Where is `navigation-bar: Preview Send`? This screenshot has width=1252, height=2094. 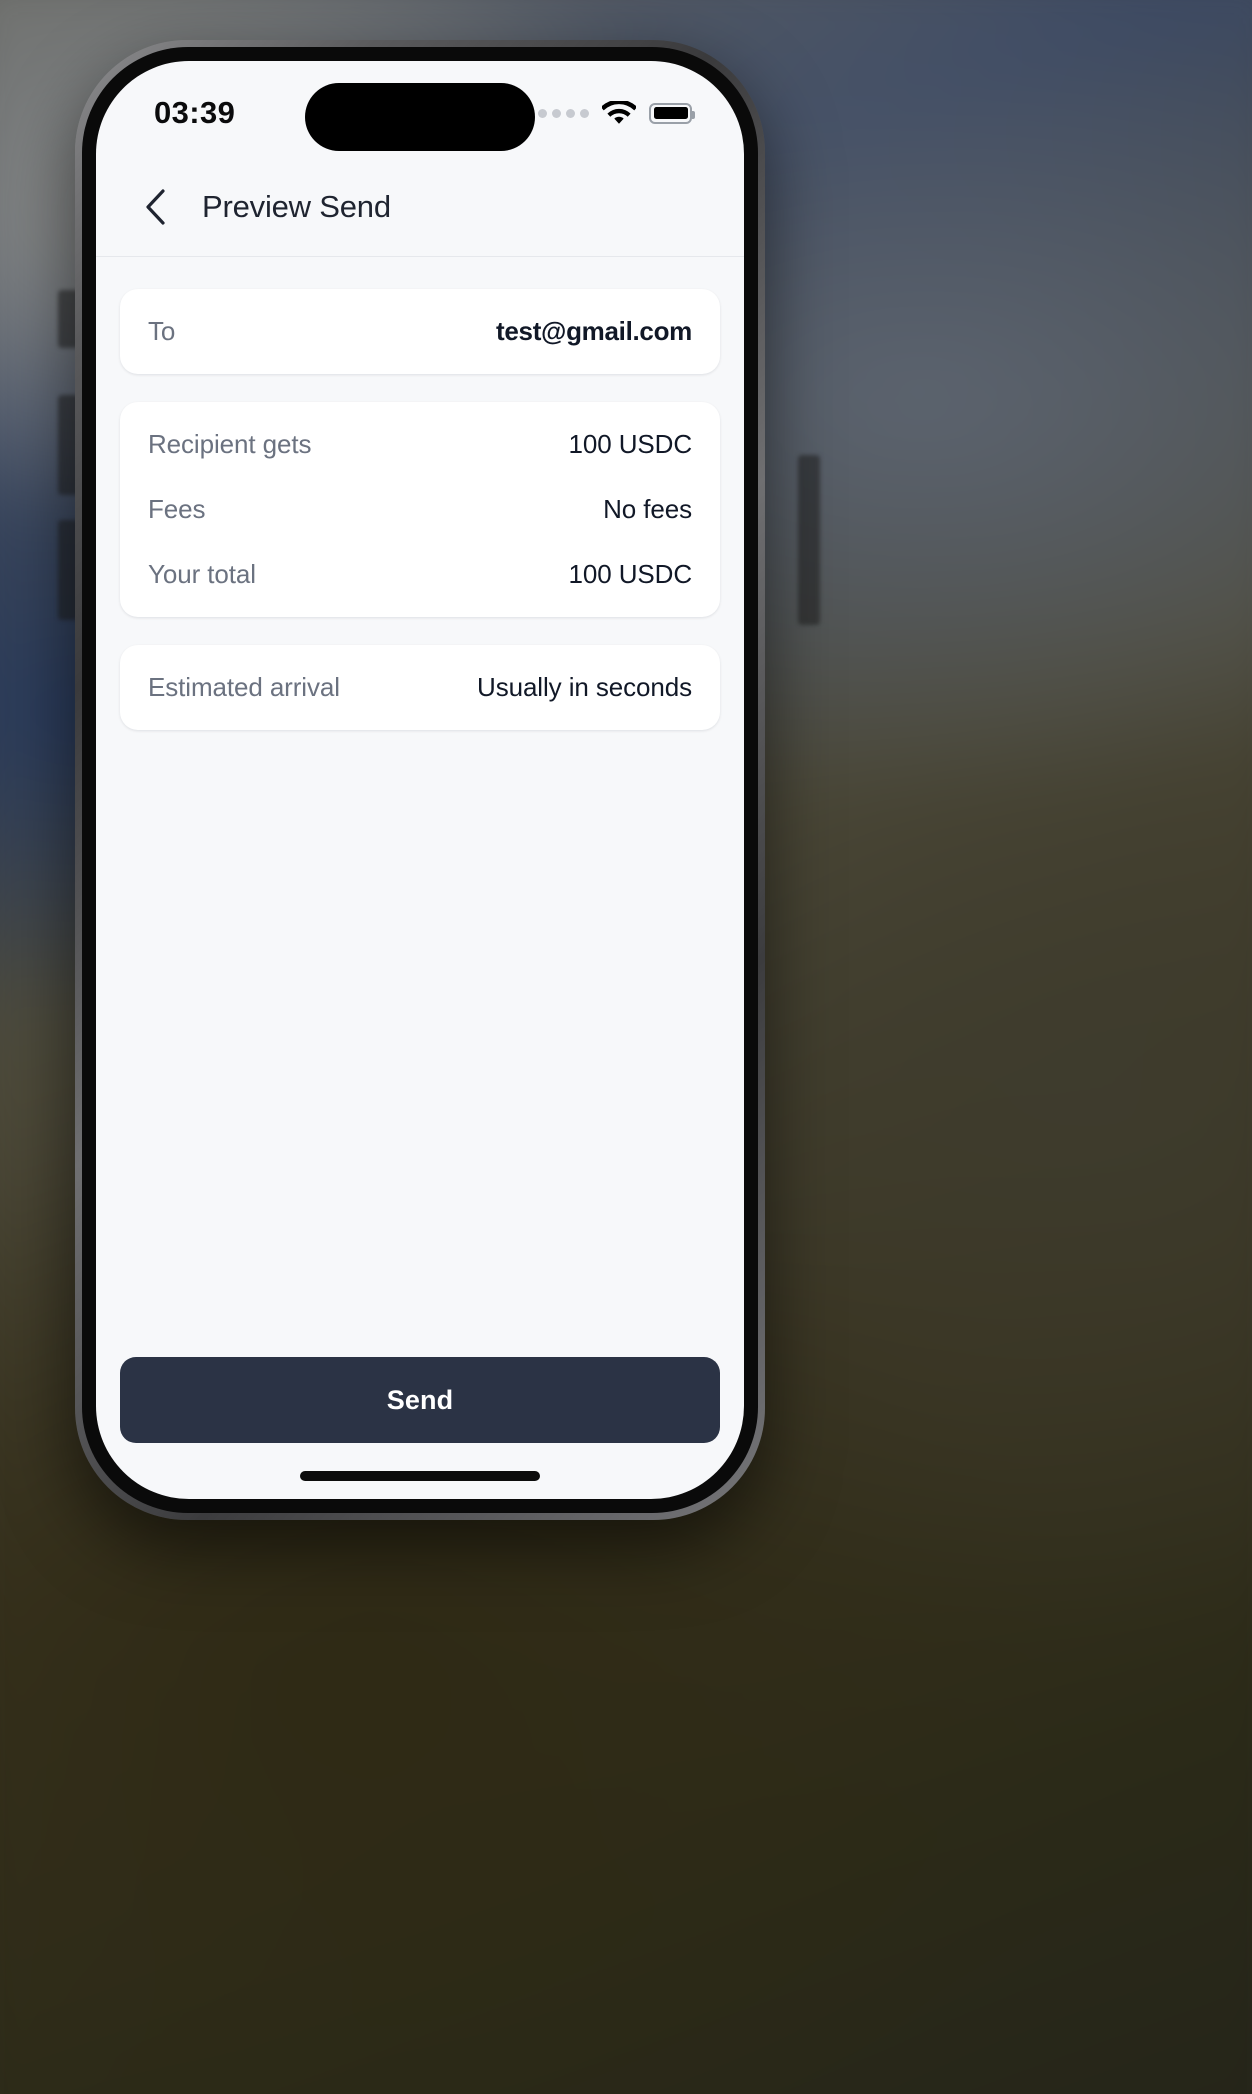 navigation-bar: Preview Send is located at coordinates (420, 207).